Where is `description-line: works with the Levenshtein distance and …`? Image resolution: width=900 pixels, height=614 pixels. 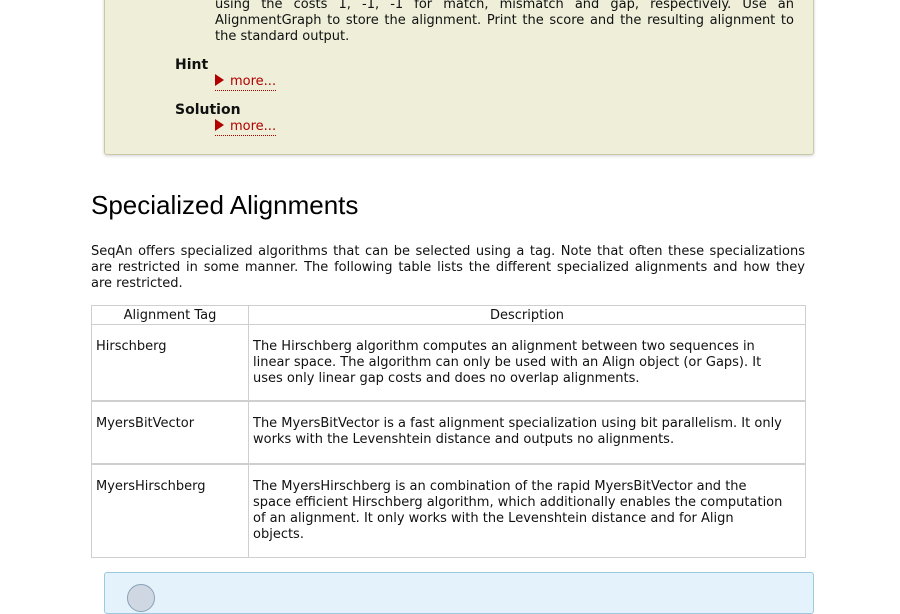 description-line: works with the Levenshtein distance and … is located at coordinates (464, 439).